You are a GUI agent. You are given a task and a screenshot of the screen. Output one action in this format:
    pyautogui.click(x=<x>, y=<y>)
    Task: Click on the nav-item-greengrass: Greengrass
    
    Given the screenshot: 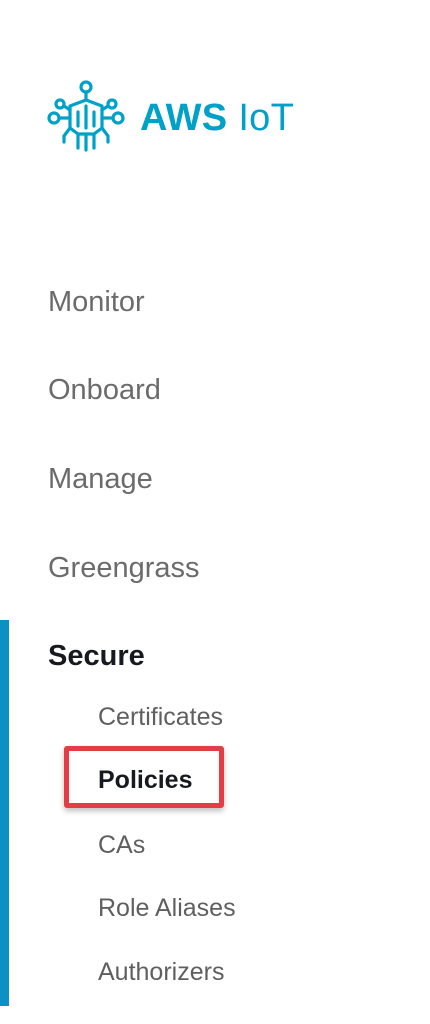 What is the action you would take?
    pyautogui.click(x=124, y=568)
    